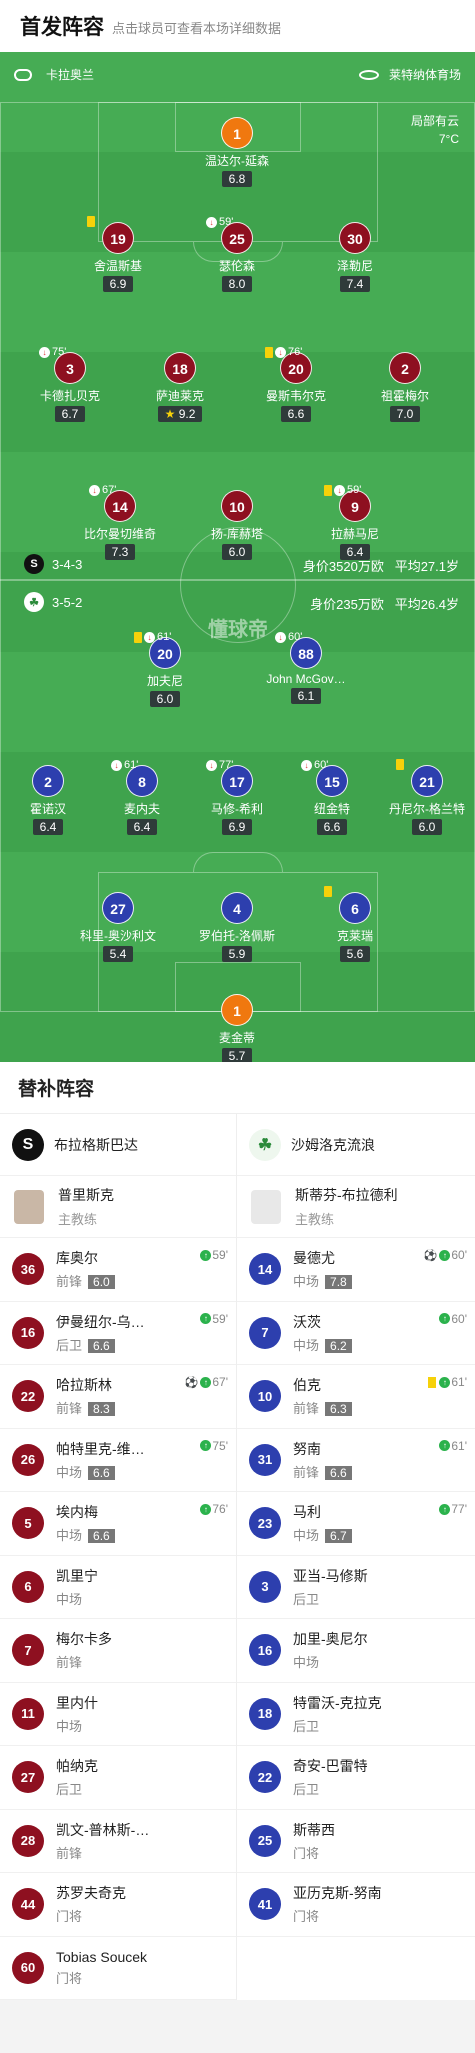  What do you see at coordinates (118, 1145) in the screenshot?
I see `home-team-header: S 布拉格斯巴达` at bounding box center [118, 1145].